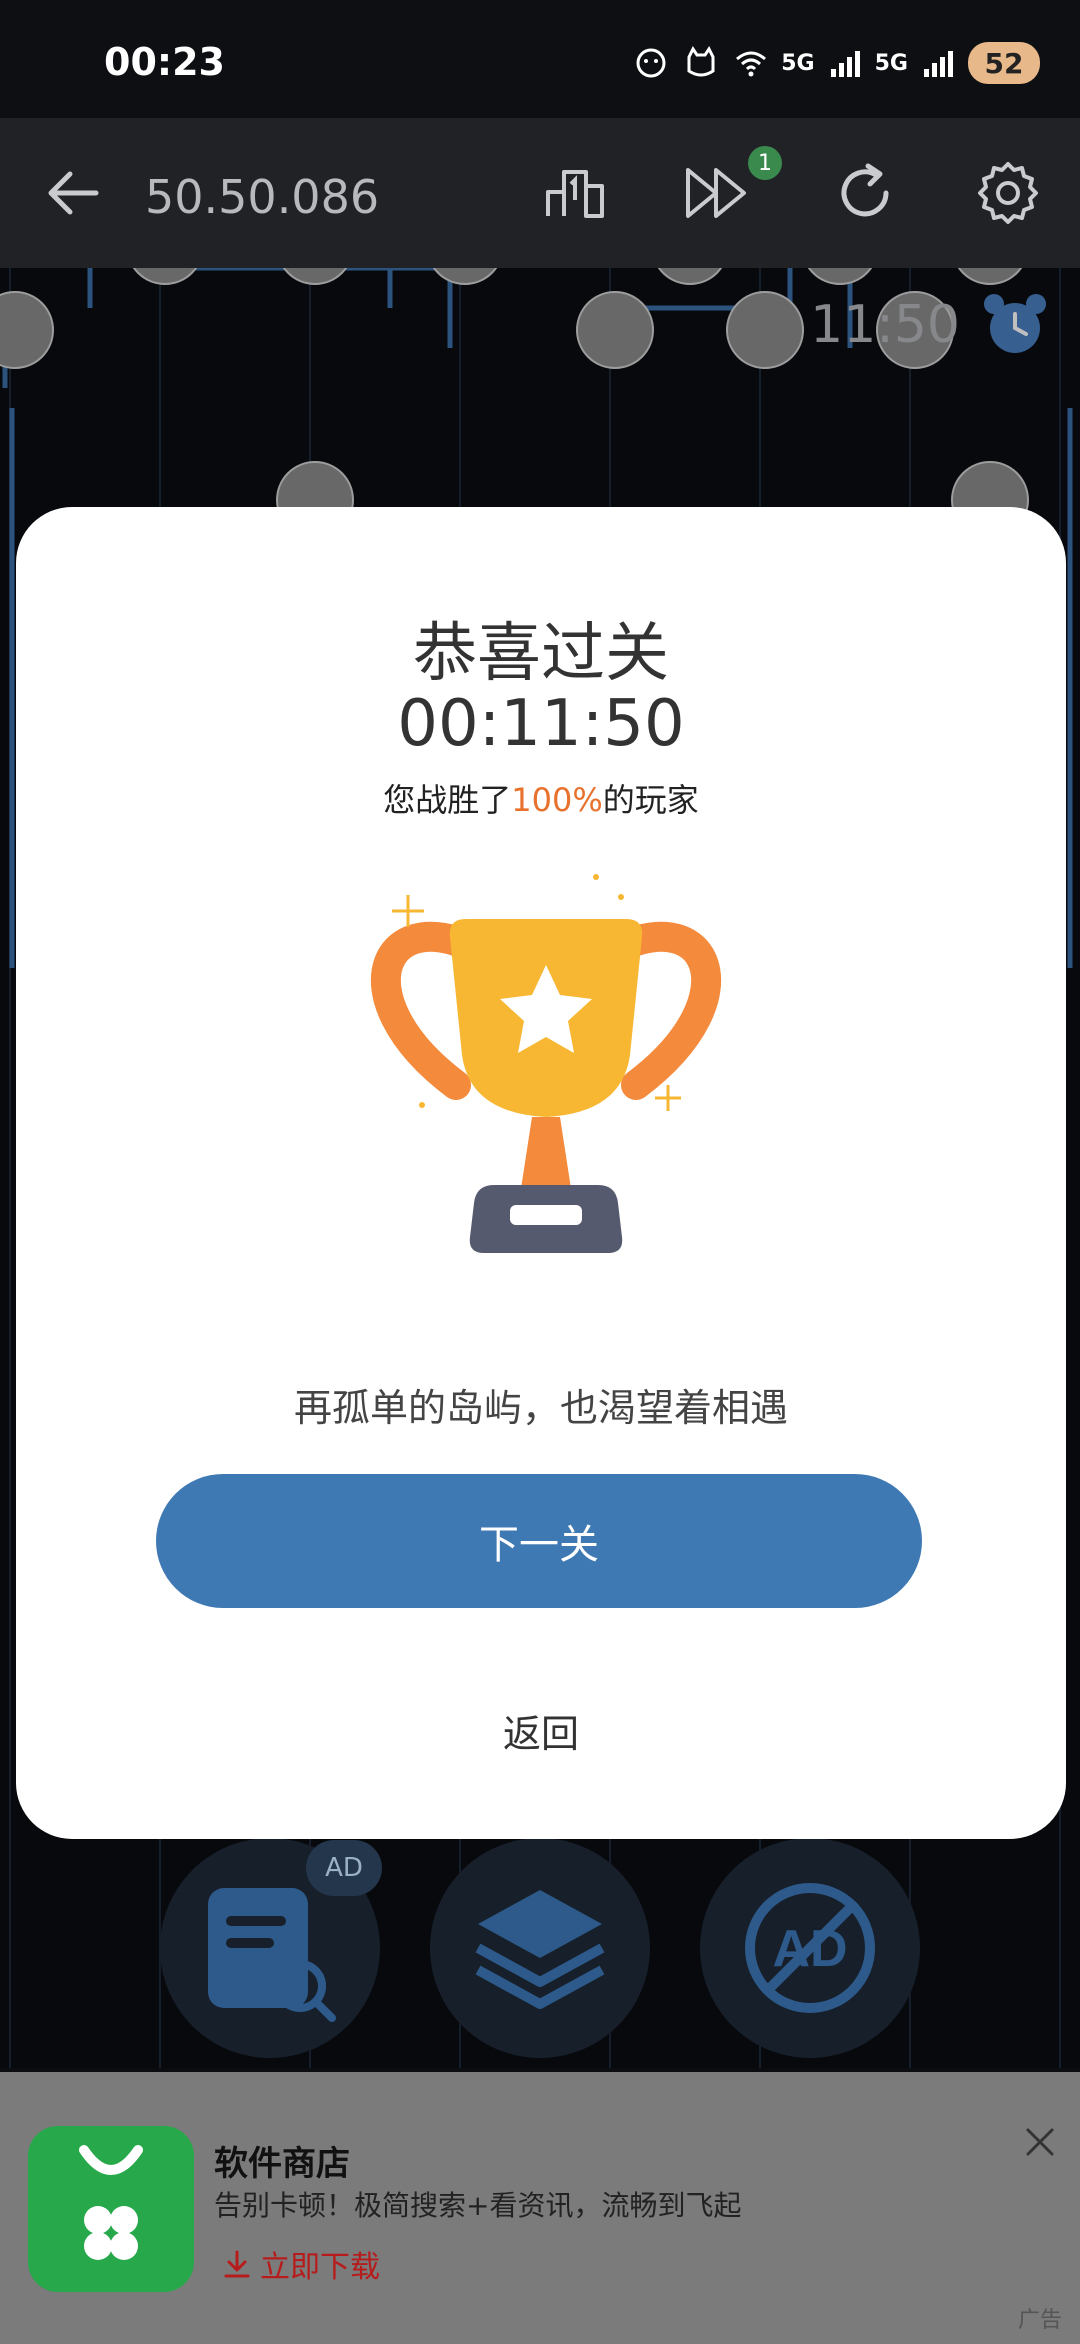 This screenshot has width=1080, height=2344. Describe the element at coordinates (845, 63) in the screenshot. I see `signal-icon` at that location.